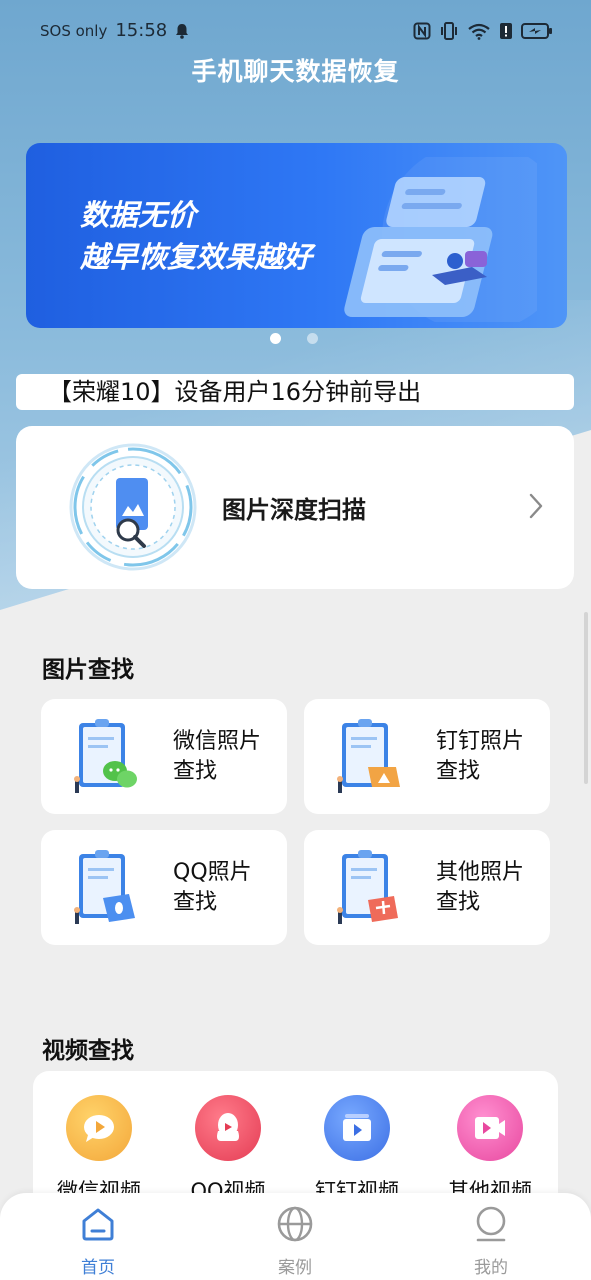 The image size is (591, 1280). I want to click on banner-subline: 越早恢复效果越好, so click(196, 257).